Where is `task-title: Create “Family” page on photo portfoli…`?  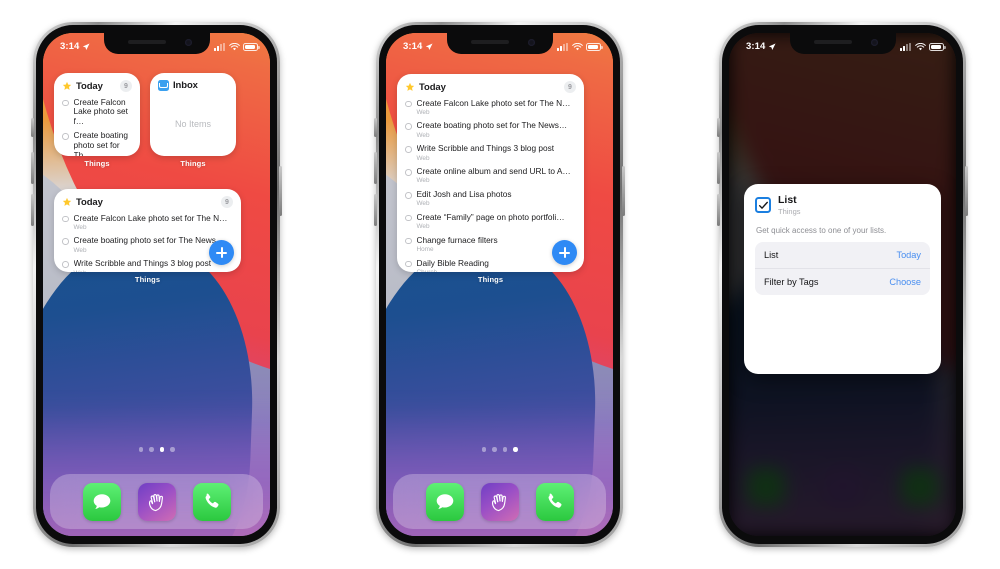
task-title: Create “Family” page on photo portfoli… is located at coordinates (490, 217).